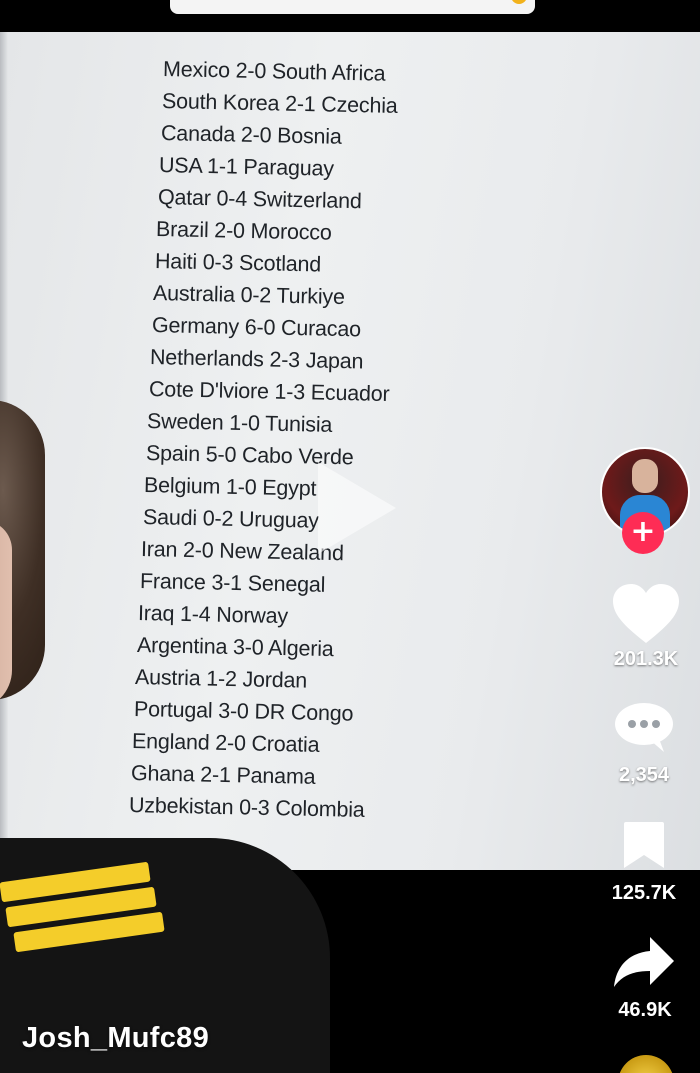 The height and width of the screenshot is (1073, 700). I want to click on comment-bubble-icon, so click(644, 727).